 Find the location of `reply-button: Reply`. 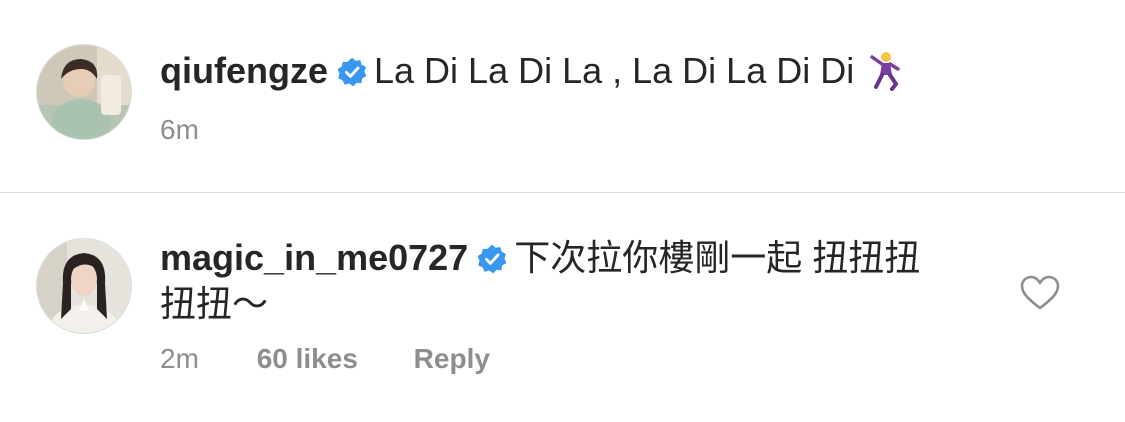

reply-button: Reply is located at coordinates (452, 359).